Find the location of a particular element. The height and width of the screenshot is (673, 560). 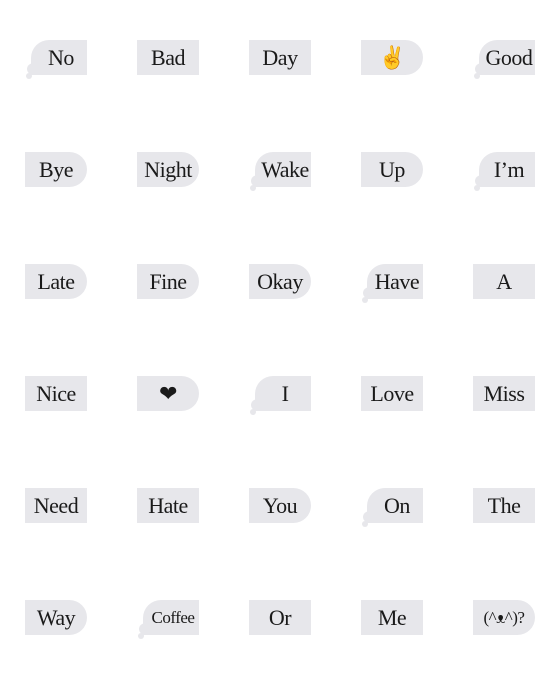

speech-bubble: You is located at coordinates (280, 505).